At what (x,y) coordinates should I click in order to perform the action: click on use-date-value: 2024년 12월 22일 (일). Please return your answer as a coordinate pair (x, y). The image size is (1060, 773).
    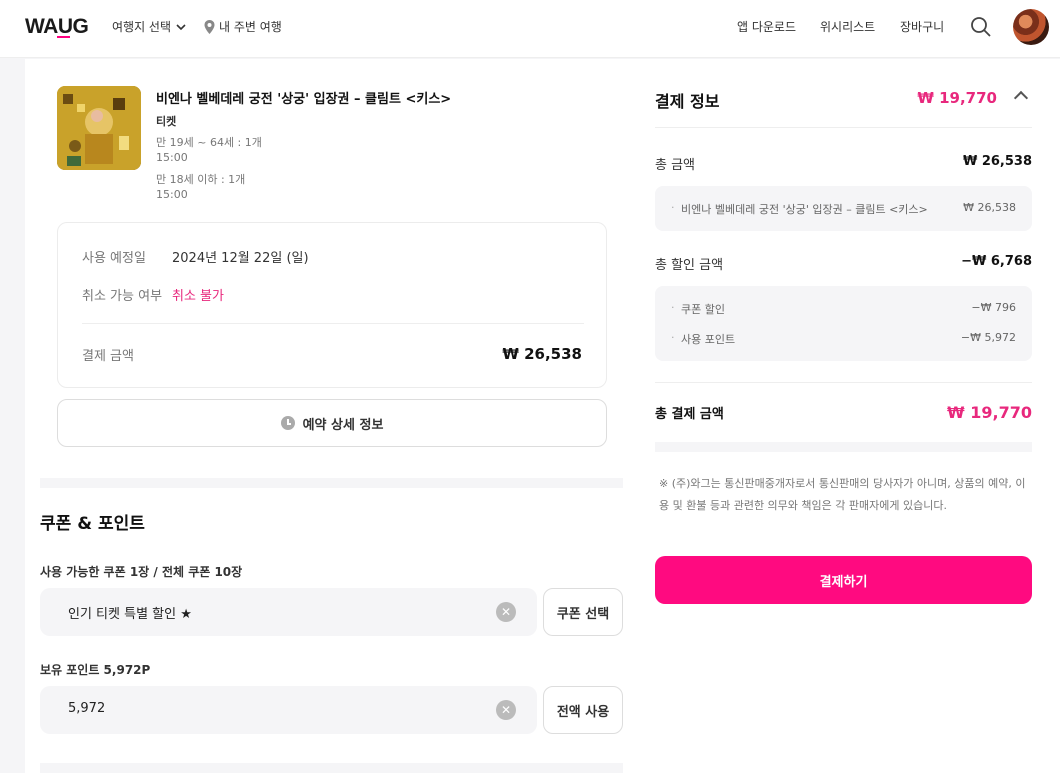
    Looking at the image, I should click on (240, 258).